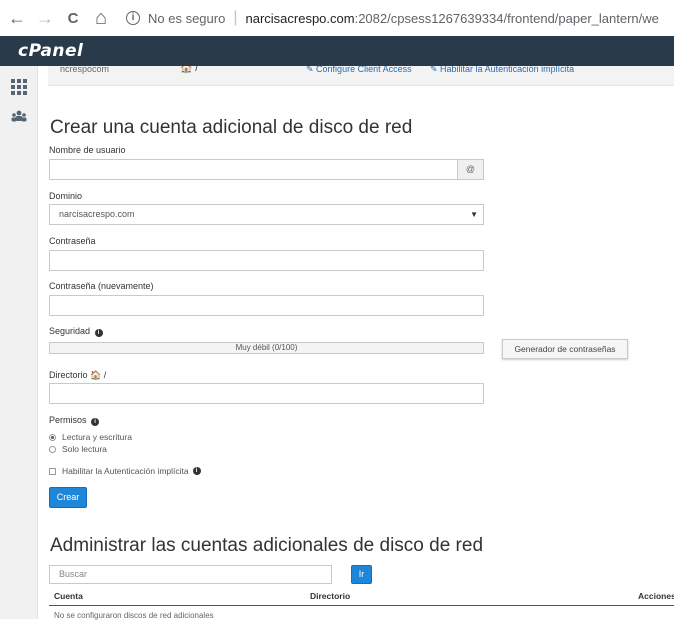 This screenshot has width=674, height=620. What do you see at coordinates (19, 87) in the screenshot?
I see `apps-grid-icon` at bounding box center [19, 87].